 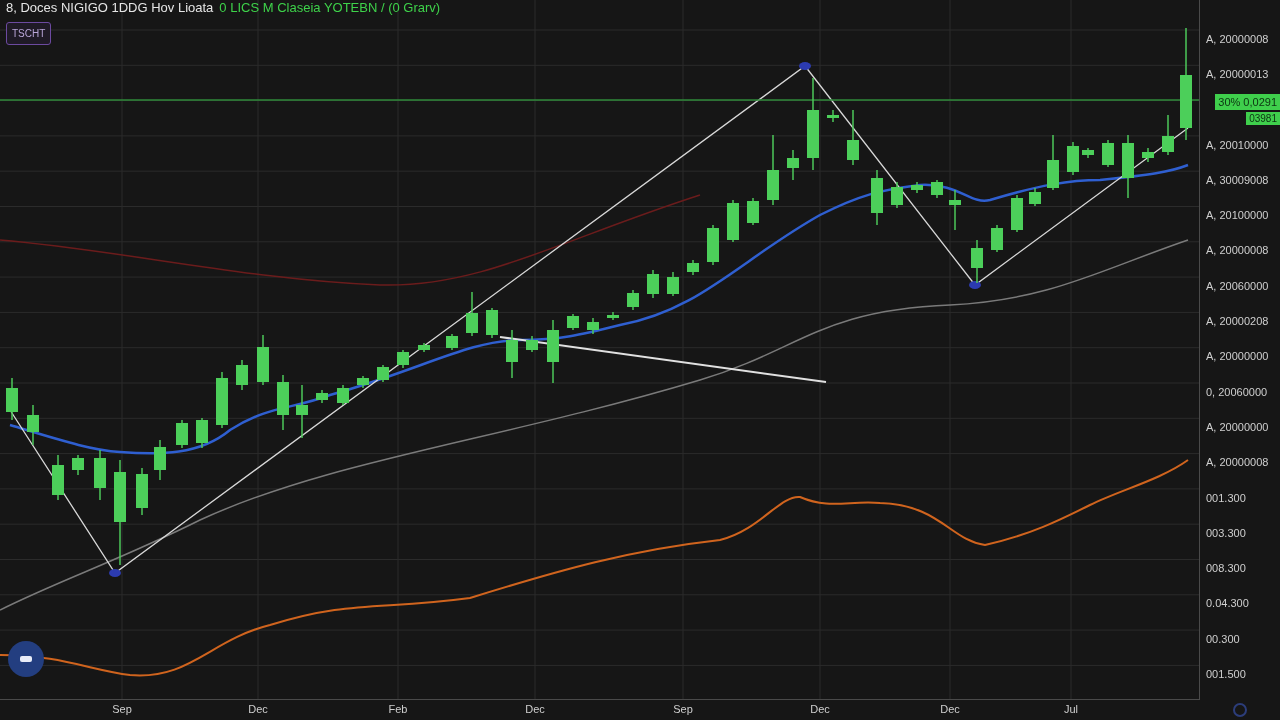 I want to click on price-tag: 03981, so click(x=1263, y=118).